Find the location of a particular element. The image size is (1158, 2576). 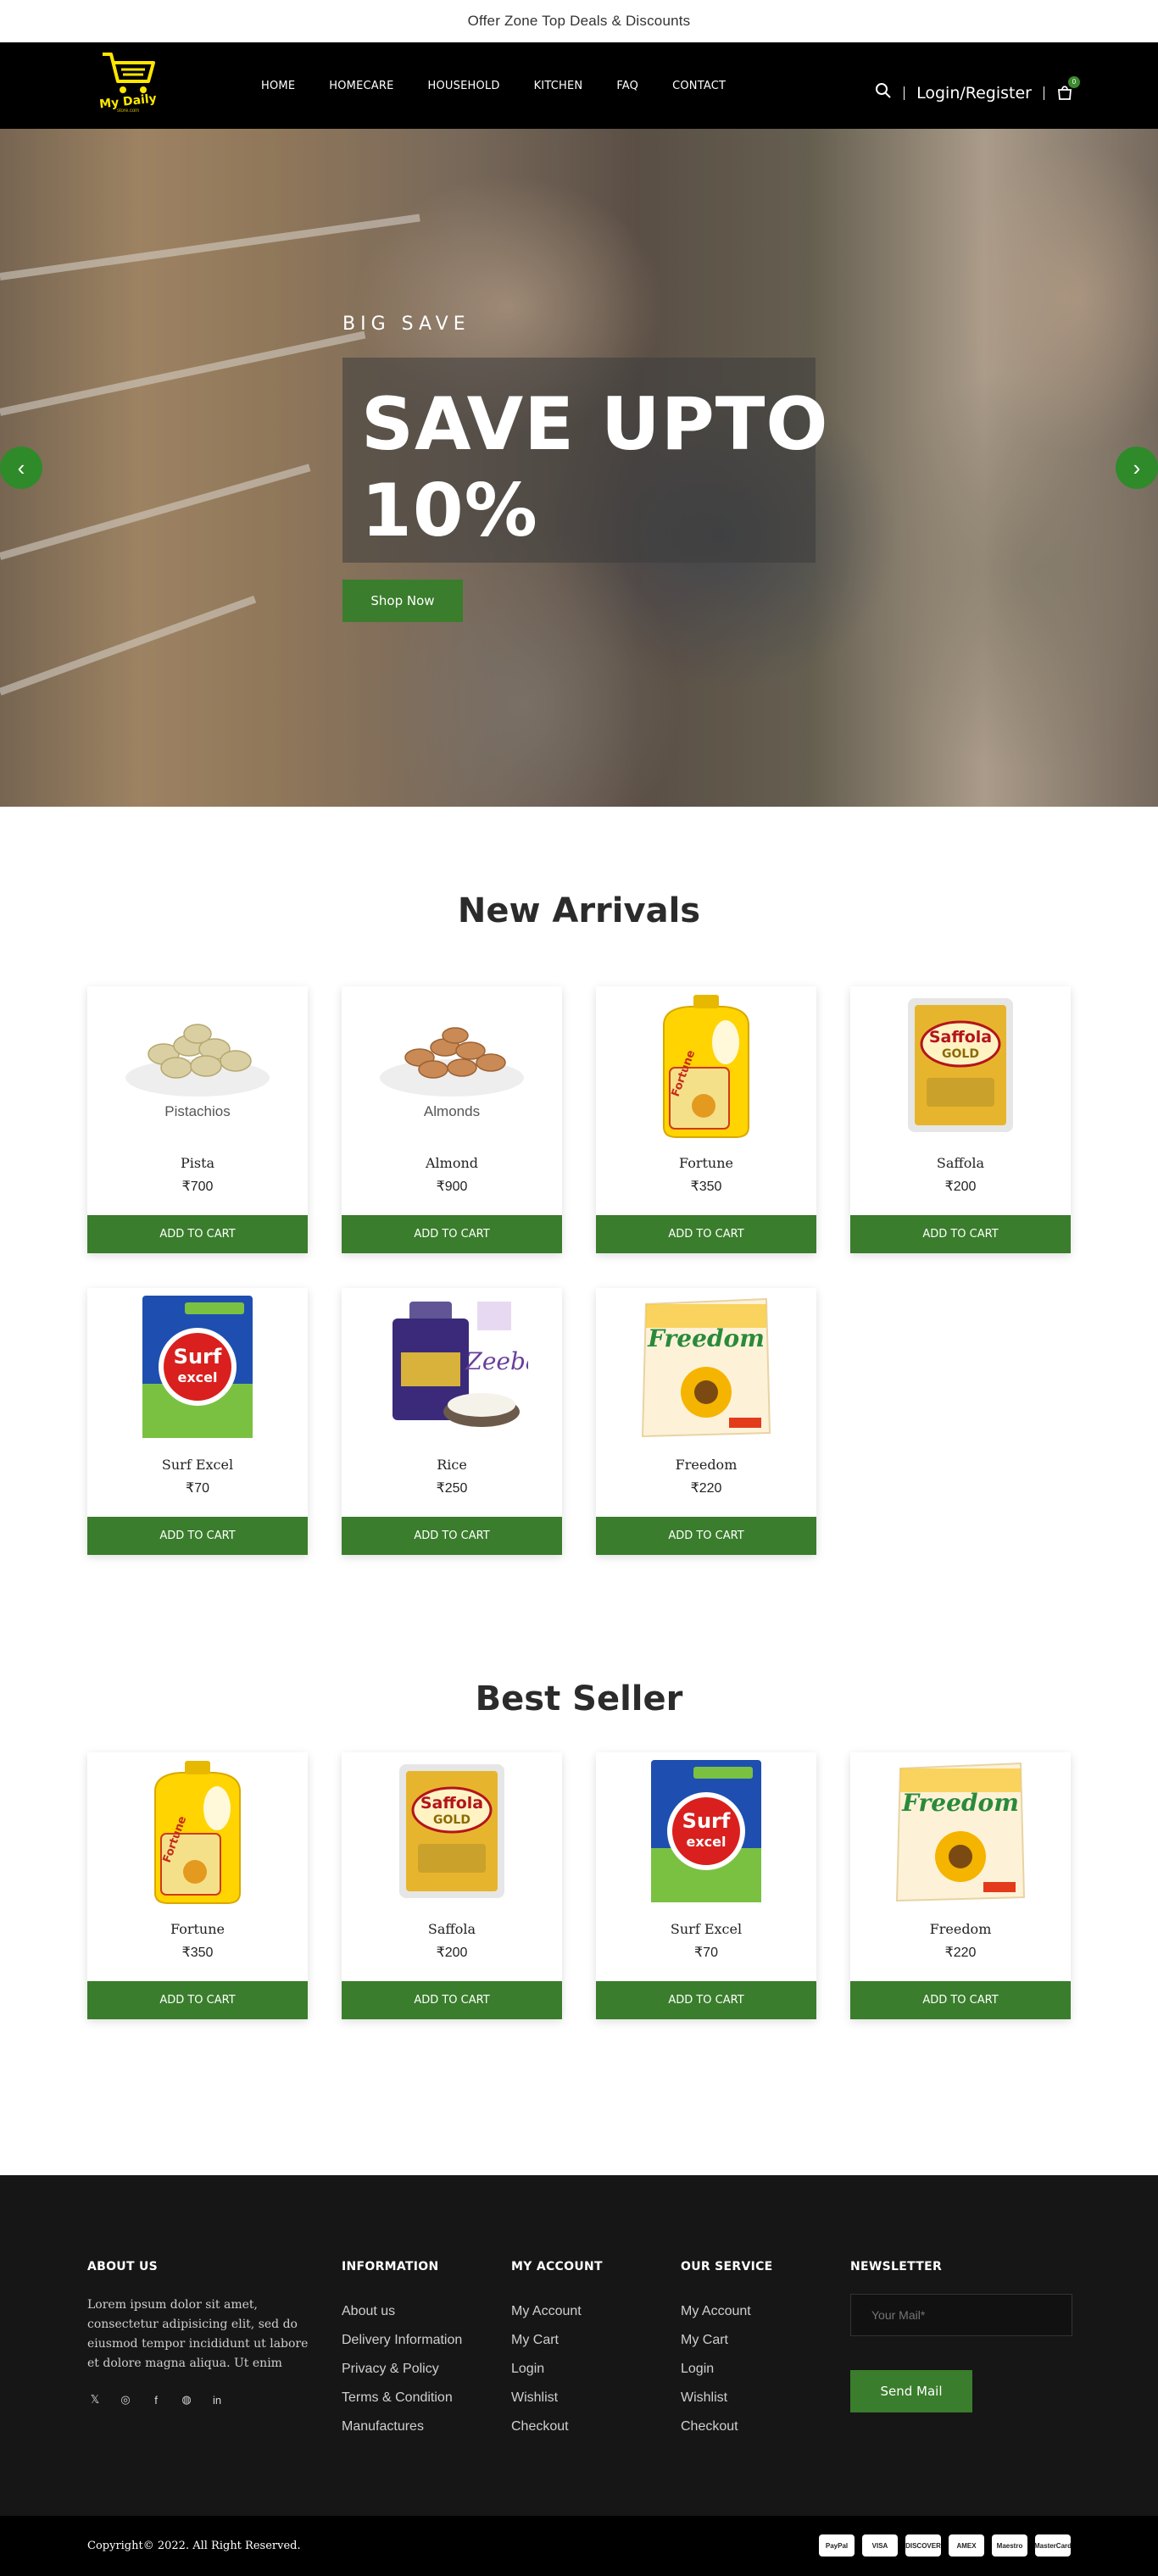

product-card: Pistachios Pista ₹700 ADD TO CART is located at coordinates (197, 1119).